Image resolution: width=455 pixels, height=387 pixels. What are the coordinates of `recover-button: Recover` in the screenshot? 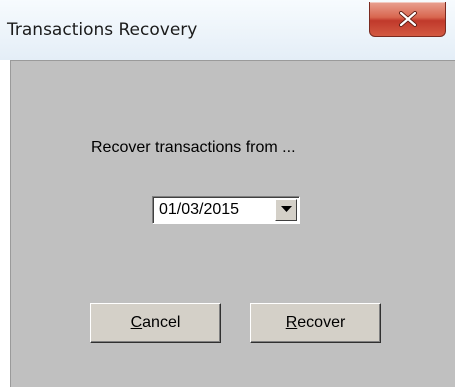 It's located at (315, 323).